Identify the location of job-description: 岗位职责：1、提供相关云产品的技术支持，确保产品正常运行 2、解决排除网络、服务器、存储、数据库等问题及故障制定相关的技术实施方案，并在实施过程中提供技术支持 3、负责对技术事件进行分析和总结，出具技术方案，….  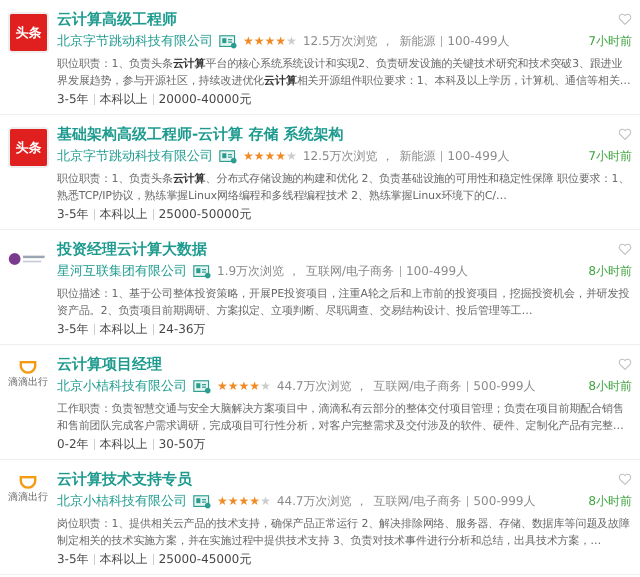
(344, 532).